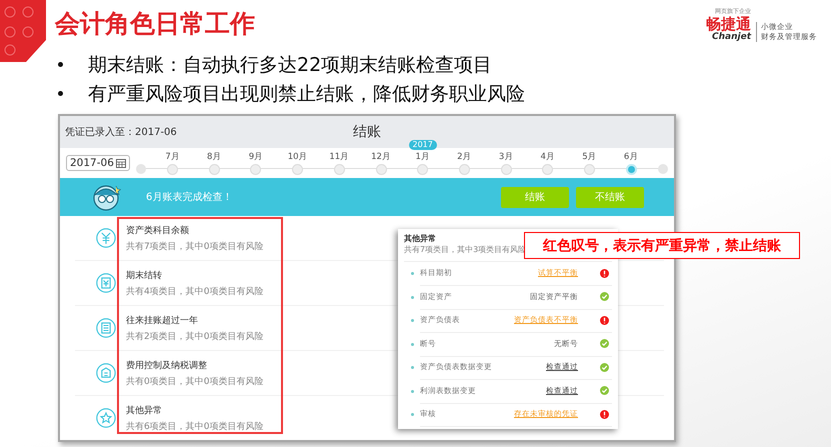 The image size is (831, 447). What do you see at coordinates (195, 230) in the screenshot?
I see `check-group-title: 资产类科目余额` at bounding box center [195, 230].